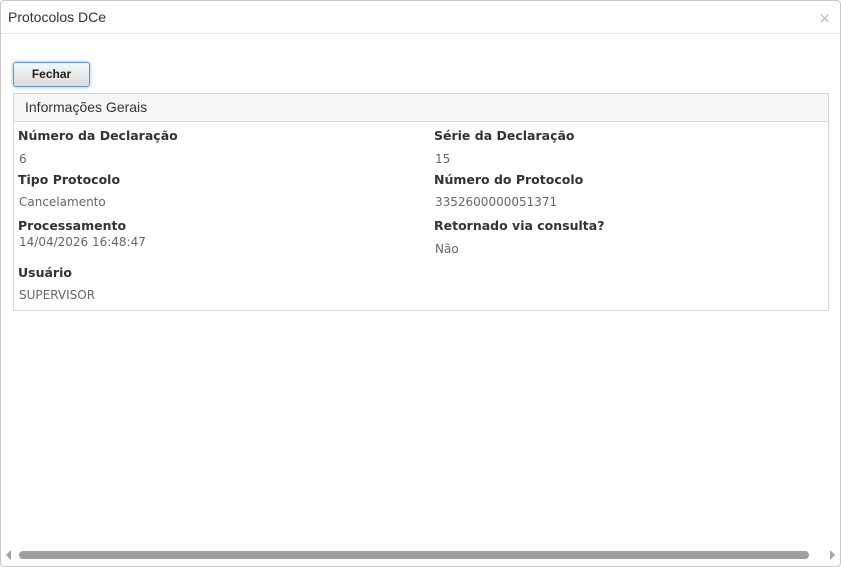 The height and width of the screenshot is (567, 841). What do you see at coordinates (447, 249) in the screenshot?
I see `retornado-consulta-value: Não` at bounding box center [447, 249].